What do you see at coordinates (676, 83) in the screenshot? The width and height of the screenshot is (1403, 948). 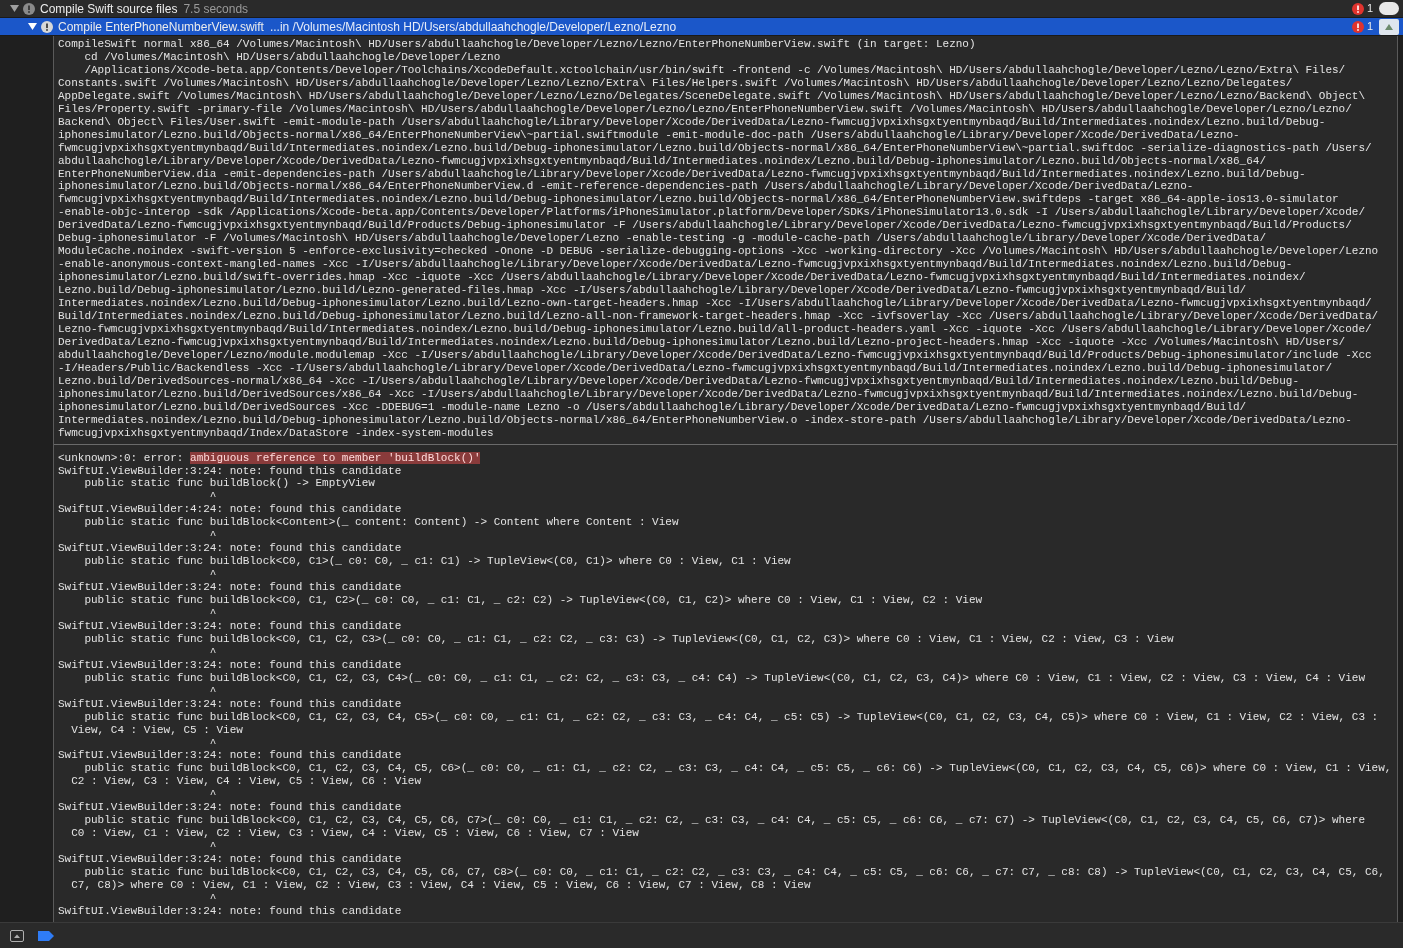 I see `command-line: Constants.swift /Volumes/Macintosh\ HD/Users/abdullaahchogle/Developer/Lezno/Lezno/Extra\ Files/Helpers.swift /Volumes/Macintosh\ HD/Users/abdullaahchogle/Developer/Lezno/Lezno/Delegates/` at bounding box center [676, 83].